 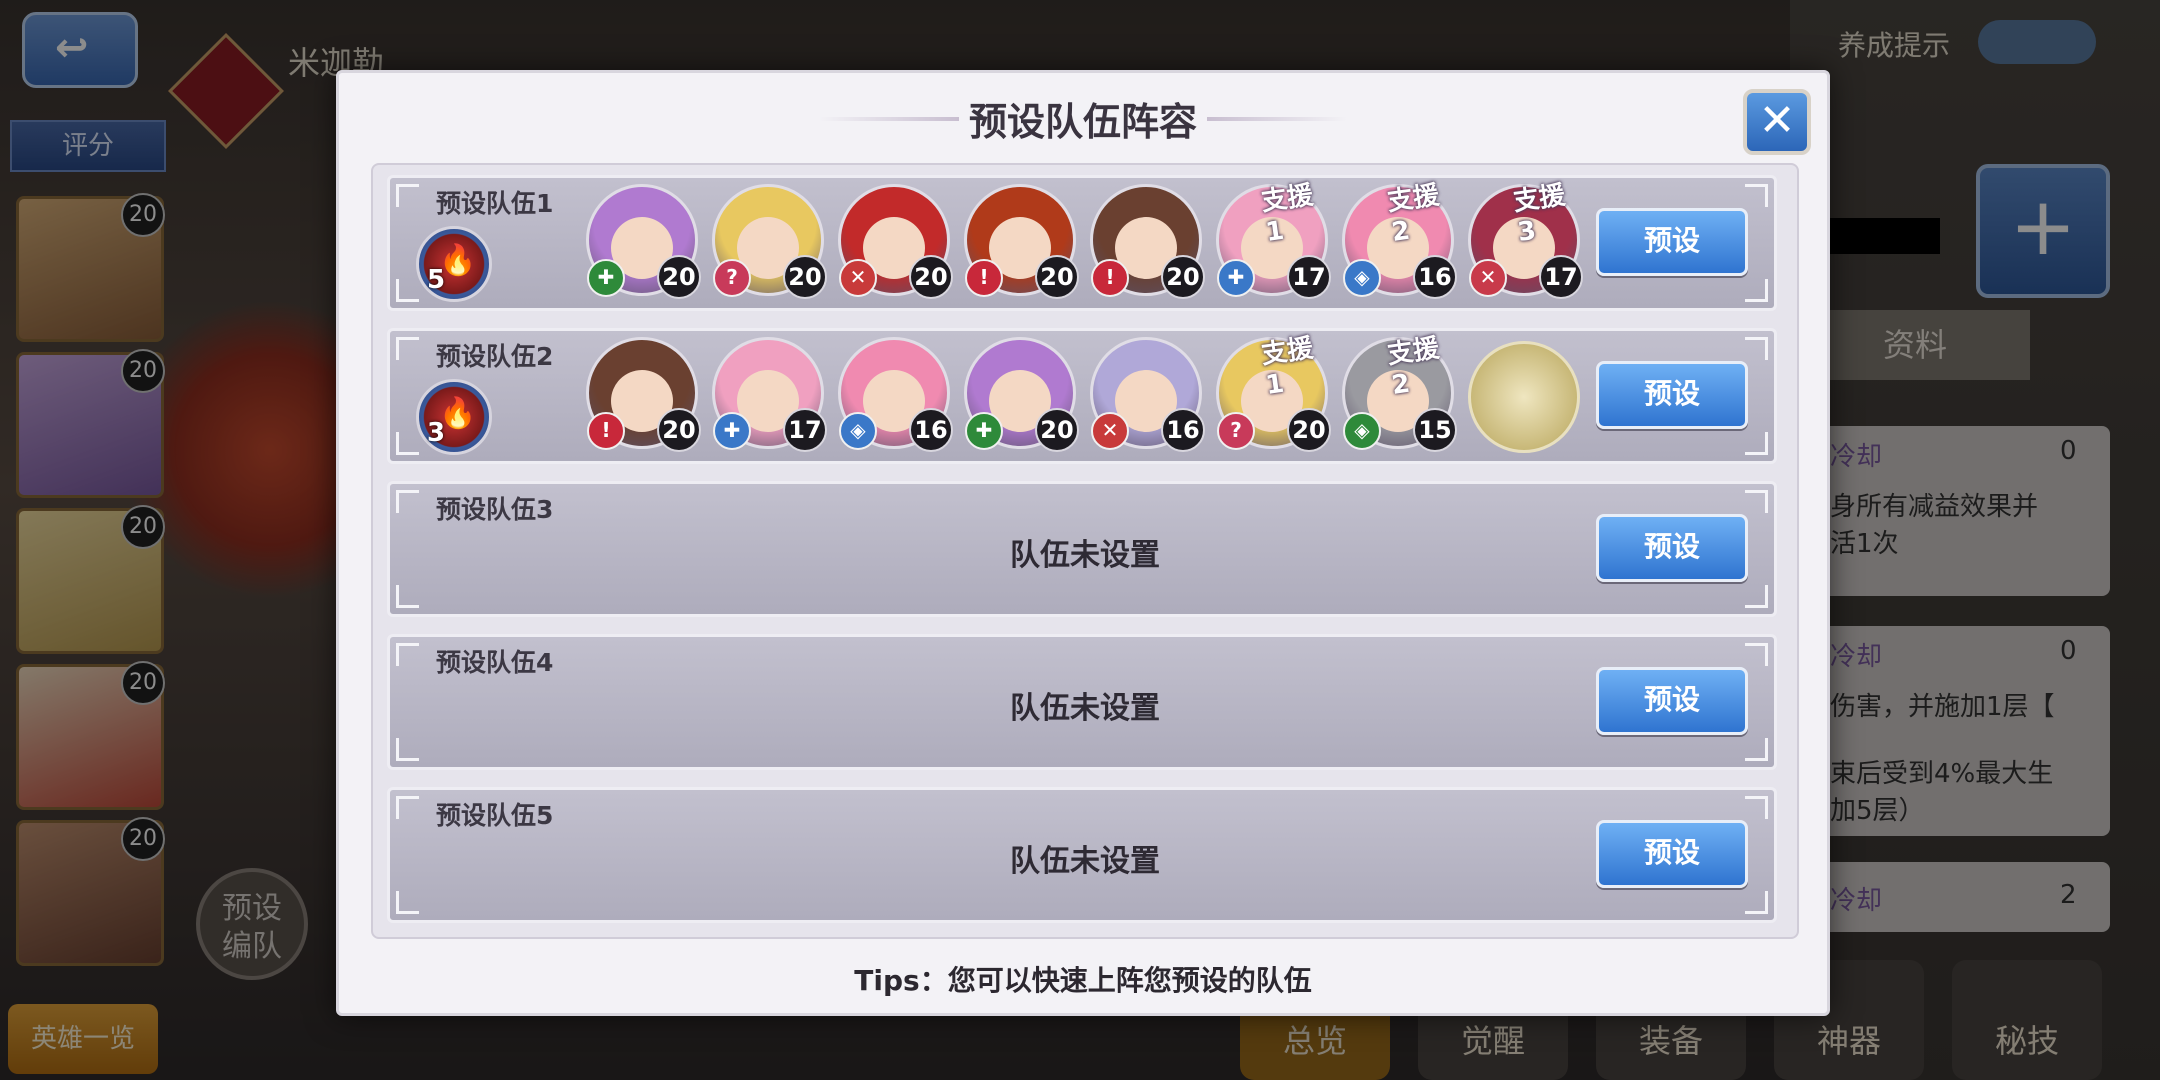 What do you see at coordinates (495, 356) in the screenshot?
I see `preset-row-title: 预设队伍2` at bounding box center [495, 356].